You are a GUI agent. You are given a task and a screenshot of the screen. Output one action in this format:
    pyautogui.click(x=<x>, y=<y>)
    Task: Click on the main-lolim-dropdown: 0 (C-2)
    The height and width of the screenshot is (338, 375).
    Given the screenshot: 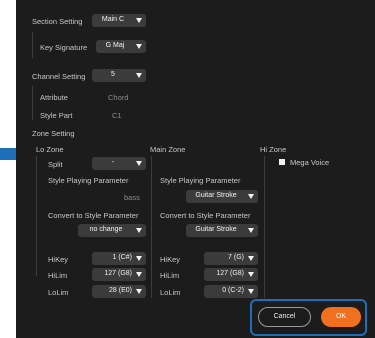 What is the action you would take?
    pyautogui.click(x=231, y=291)
    